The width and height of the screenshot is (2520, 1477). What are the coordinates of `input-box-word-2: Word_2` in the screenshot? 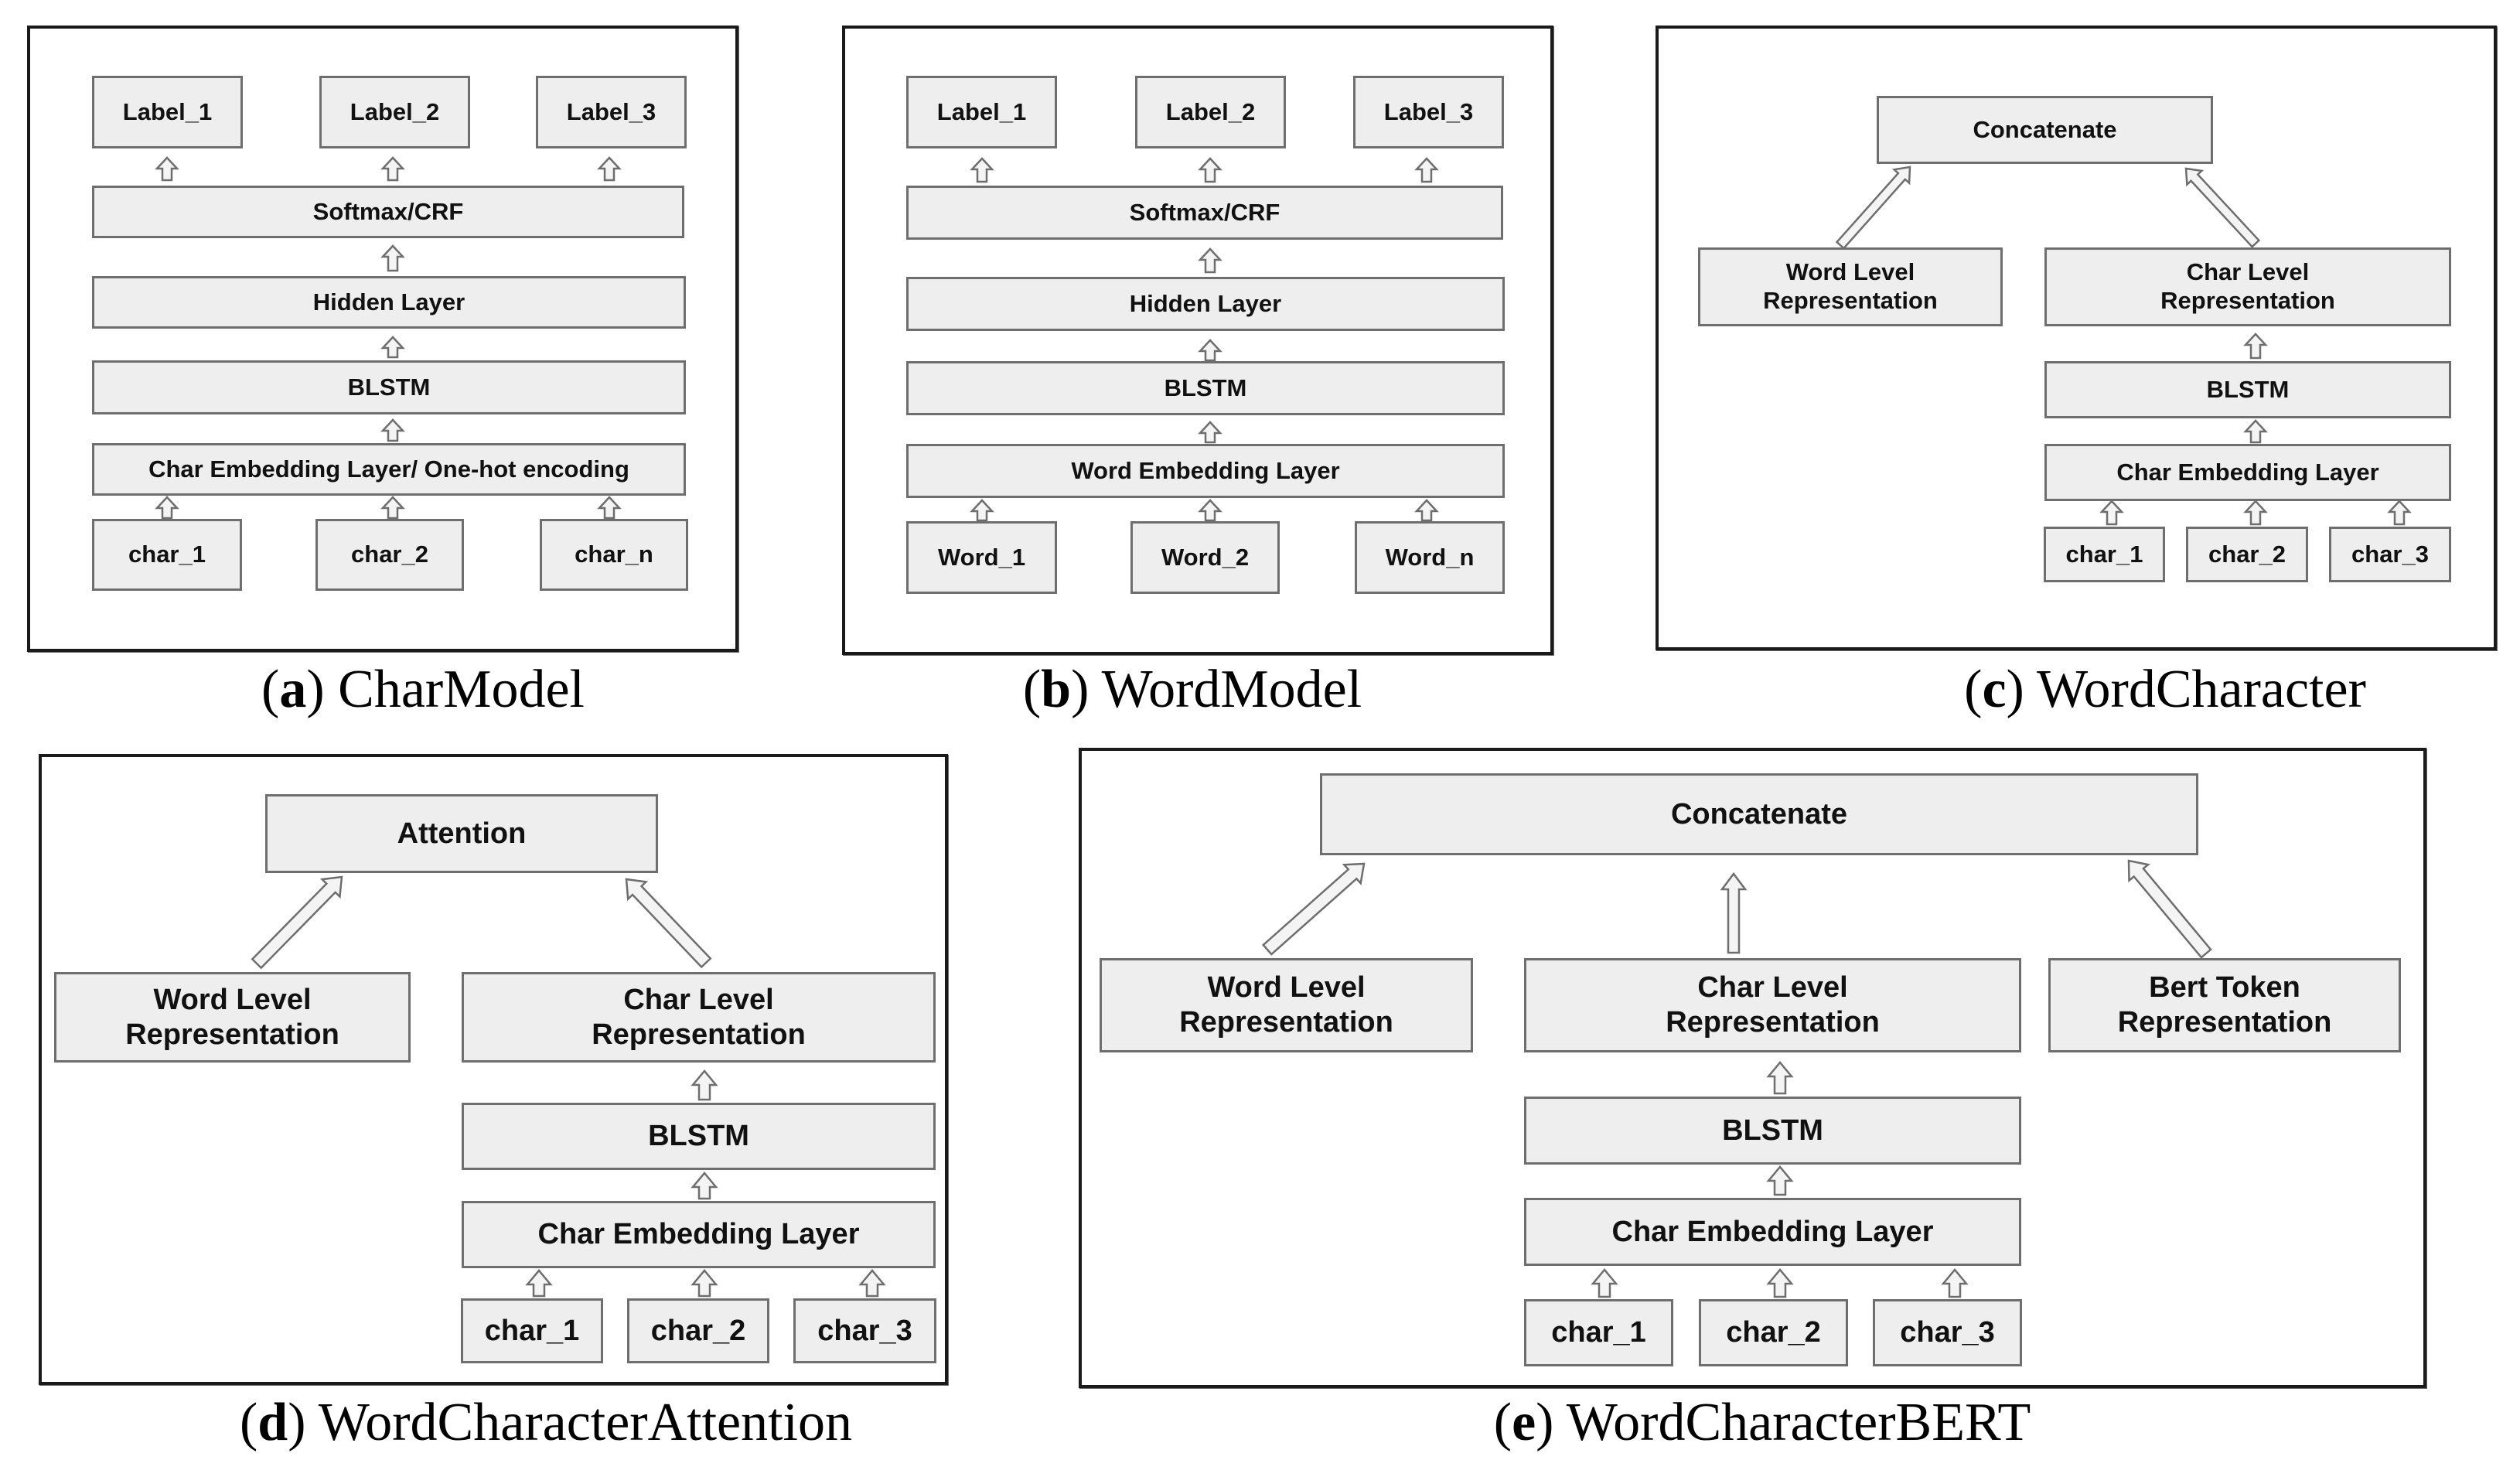 It's located at (1205, 557).